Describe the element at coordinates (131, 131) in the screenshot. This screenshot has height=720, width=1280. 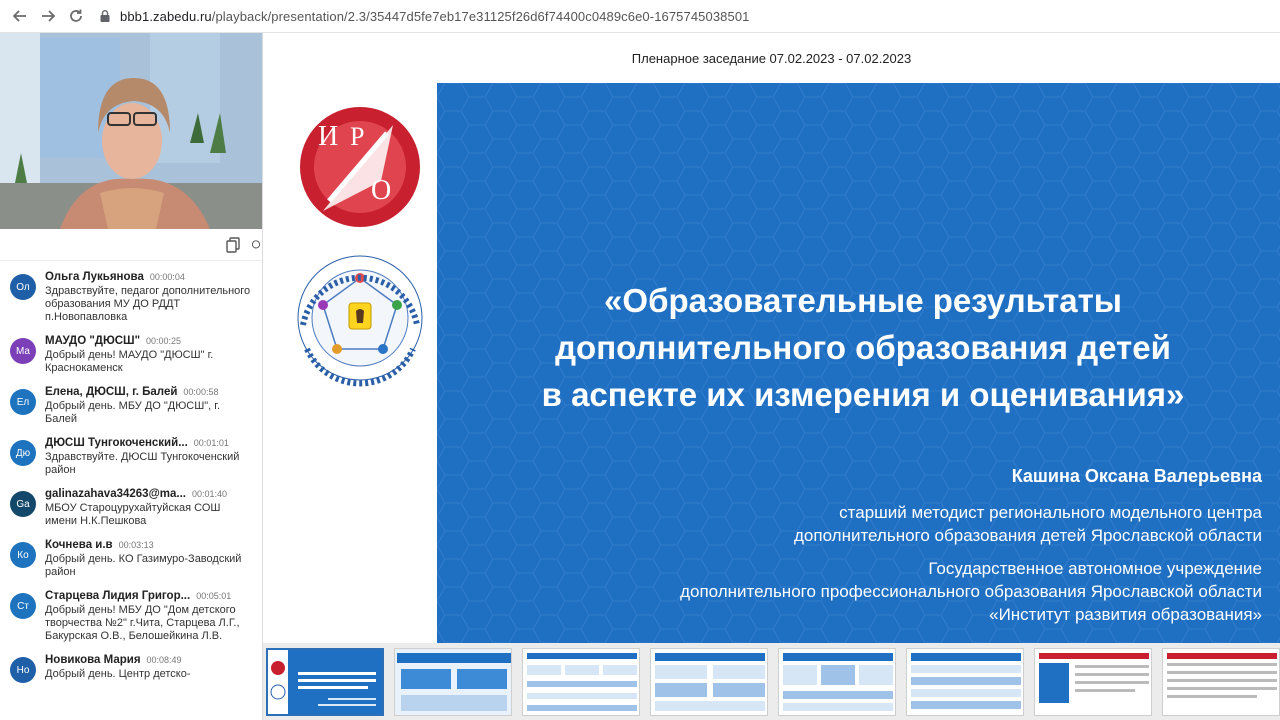
I see `webcam-video` at that location.